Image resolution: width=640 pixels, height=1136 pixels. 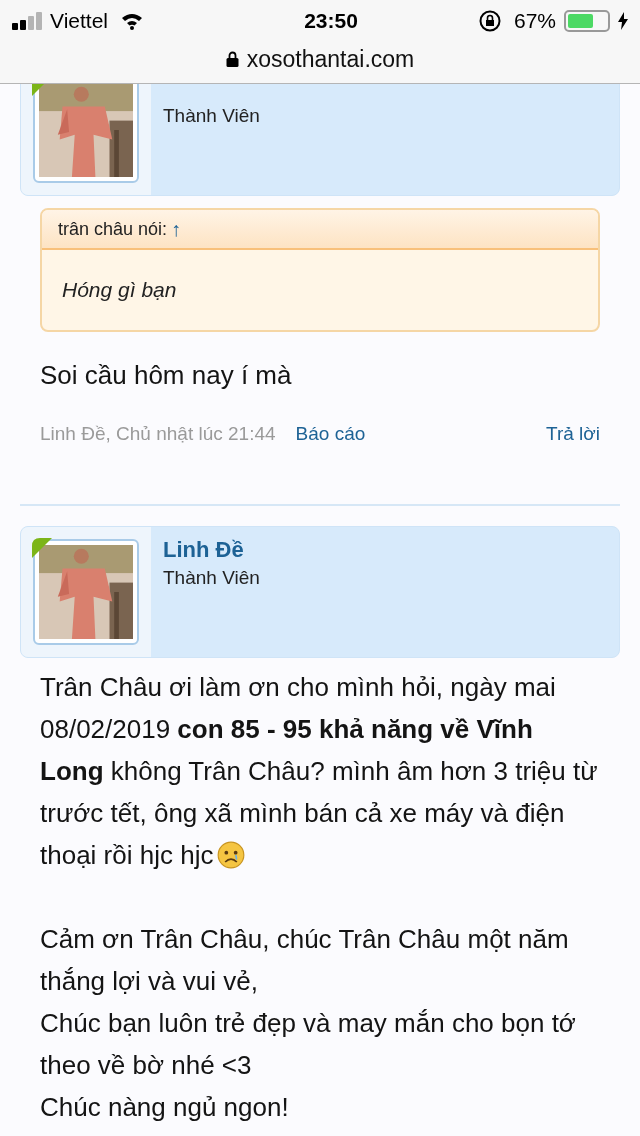 What do you see at coordinates (113, 229) in the screenshot?
I see `quote-author: trân châu nói:` at bounding box center [113, 229].